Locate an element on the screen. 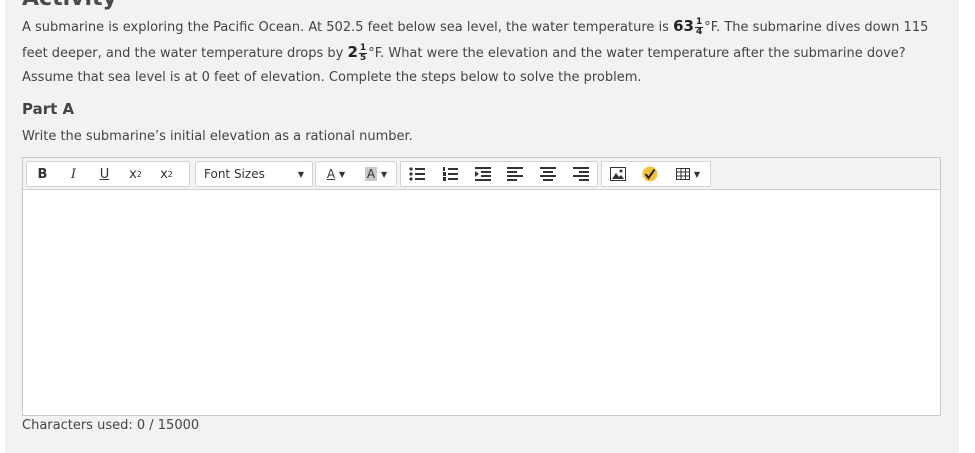  align-center-icon is located at coordinates (547, 174).